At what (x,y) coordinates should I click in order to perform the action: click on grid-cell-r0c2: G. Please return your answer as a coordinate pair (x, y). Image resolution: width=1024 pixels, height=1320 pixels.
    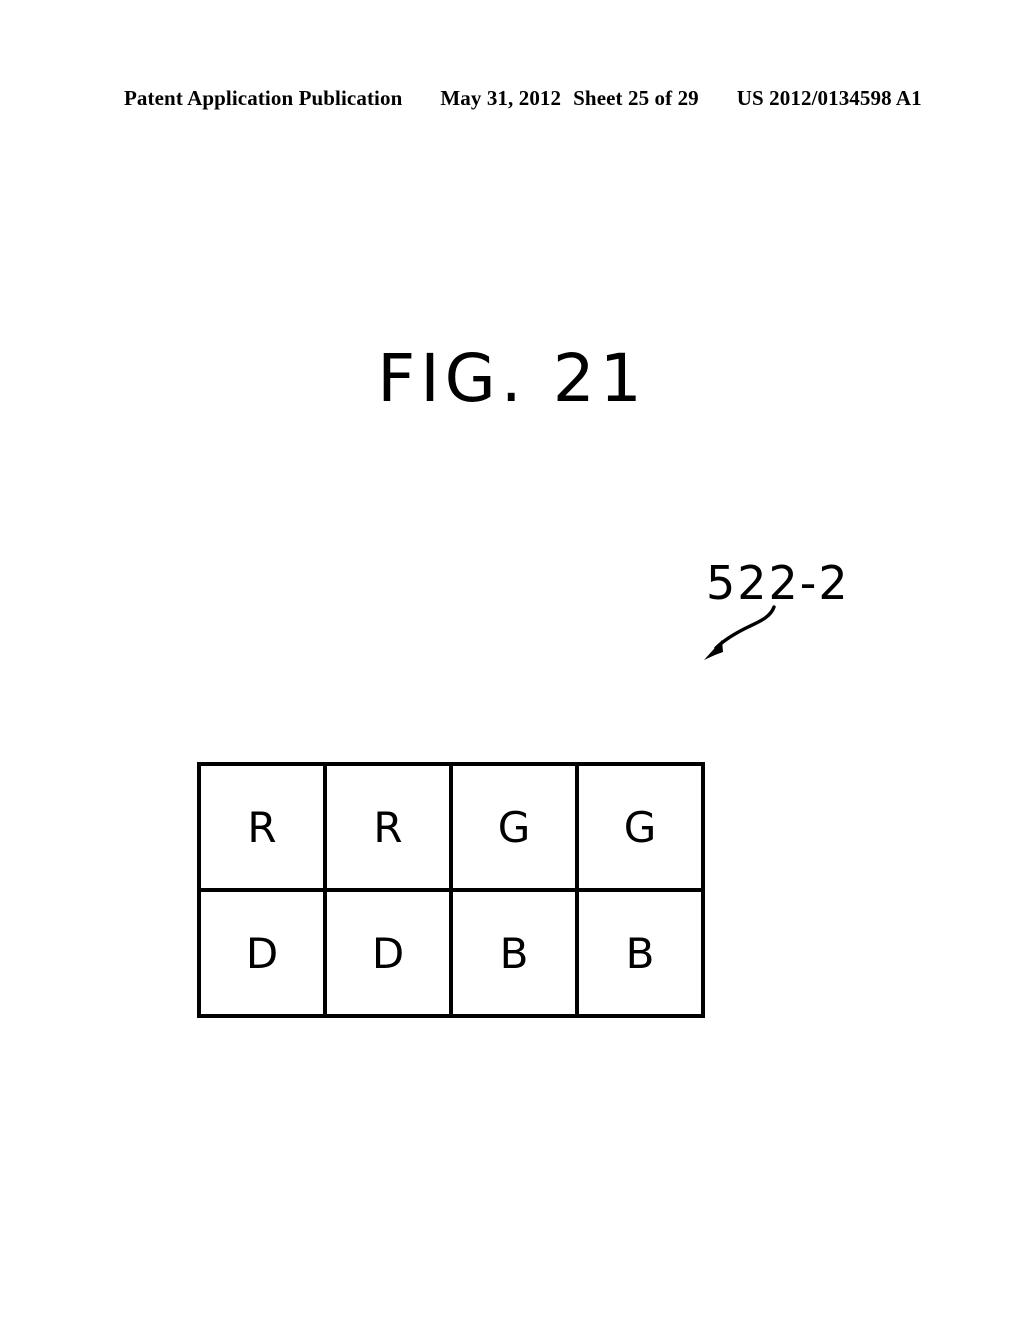
    Looking at the image, I should click on (512, 827).